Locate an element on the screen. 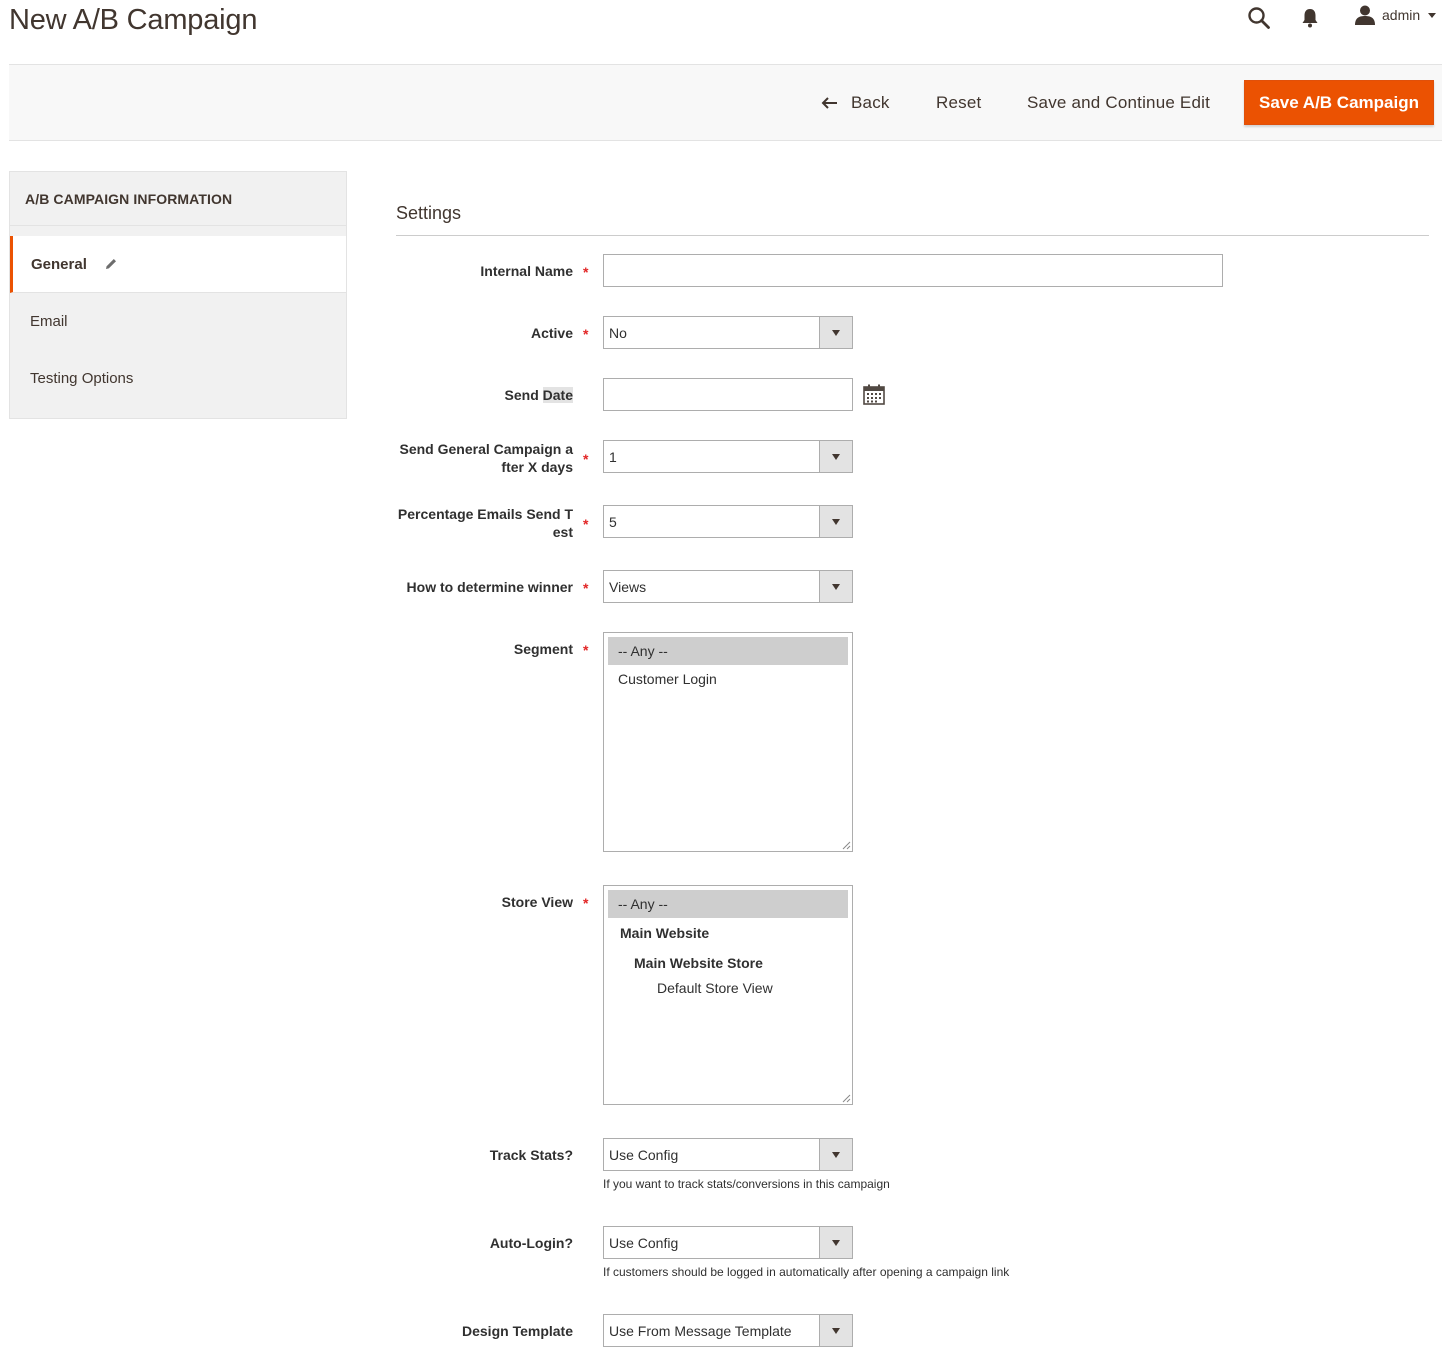 This screenshot has height=1372, width=1442. percentage-label-line1: Percentage Emails Send T is located at coordinates (485, 514).